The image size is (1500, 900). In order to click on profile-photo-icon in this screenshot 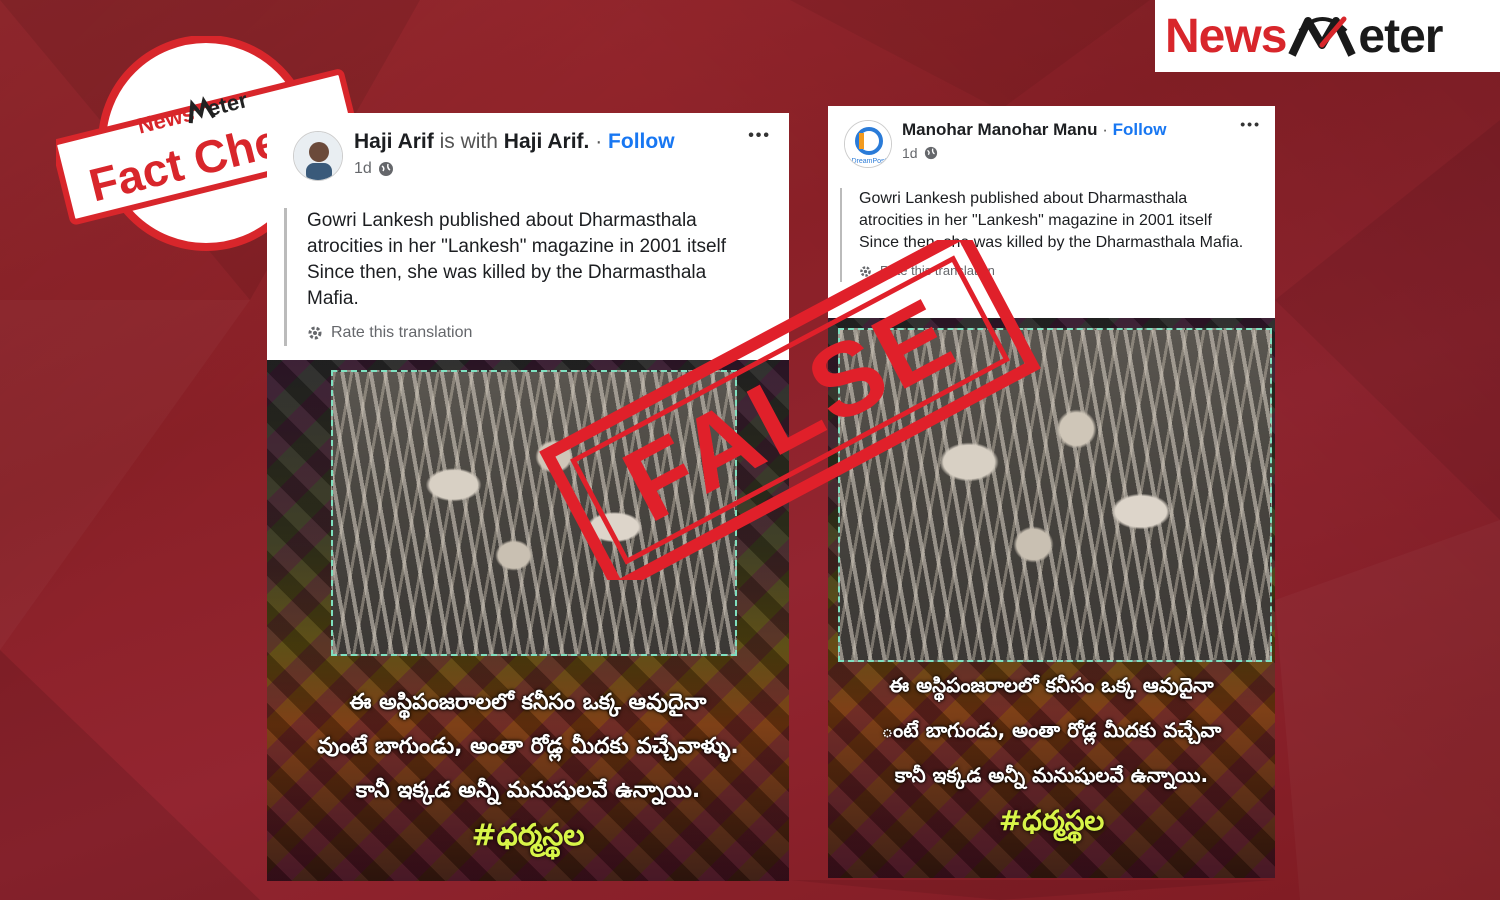, I will do `click(318, 156)`.